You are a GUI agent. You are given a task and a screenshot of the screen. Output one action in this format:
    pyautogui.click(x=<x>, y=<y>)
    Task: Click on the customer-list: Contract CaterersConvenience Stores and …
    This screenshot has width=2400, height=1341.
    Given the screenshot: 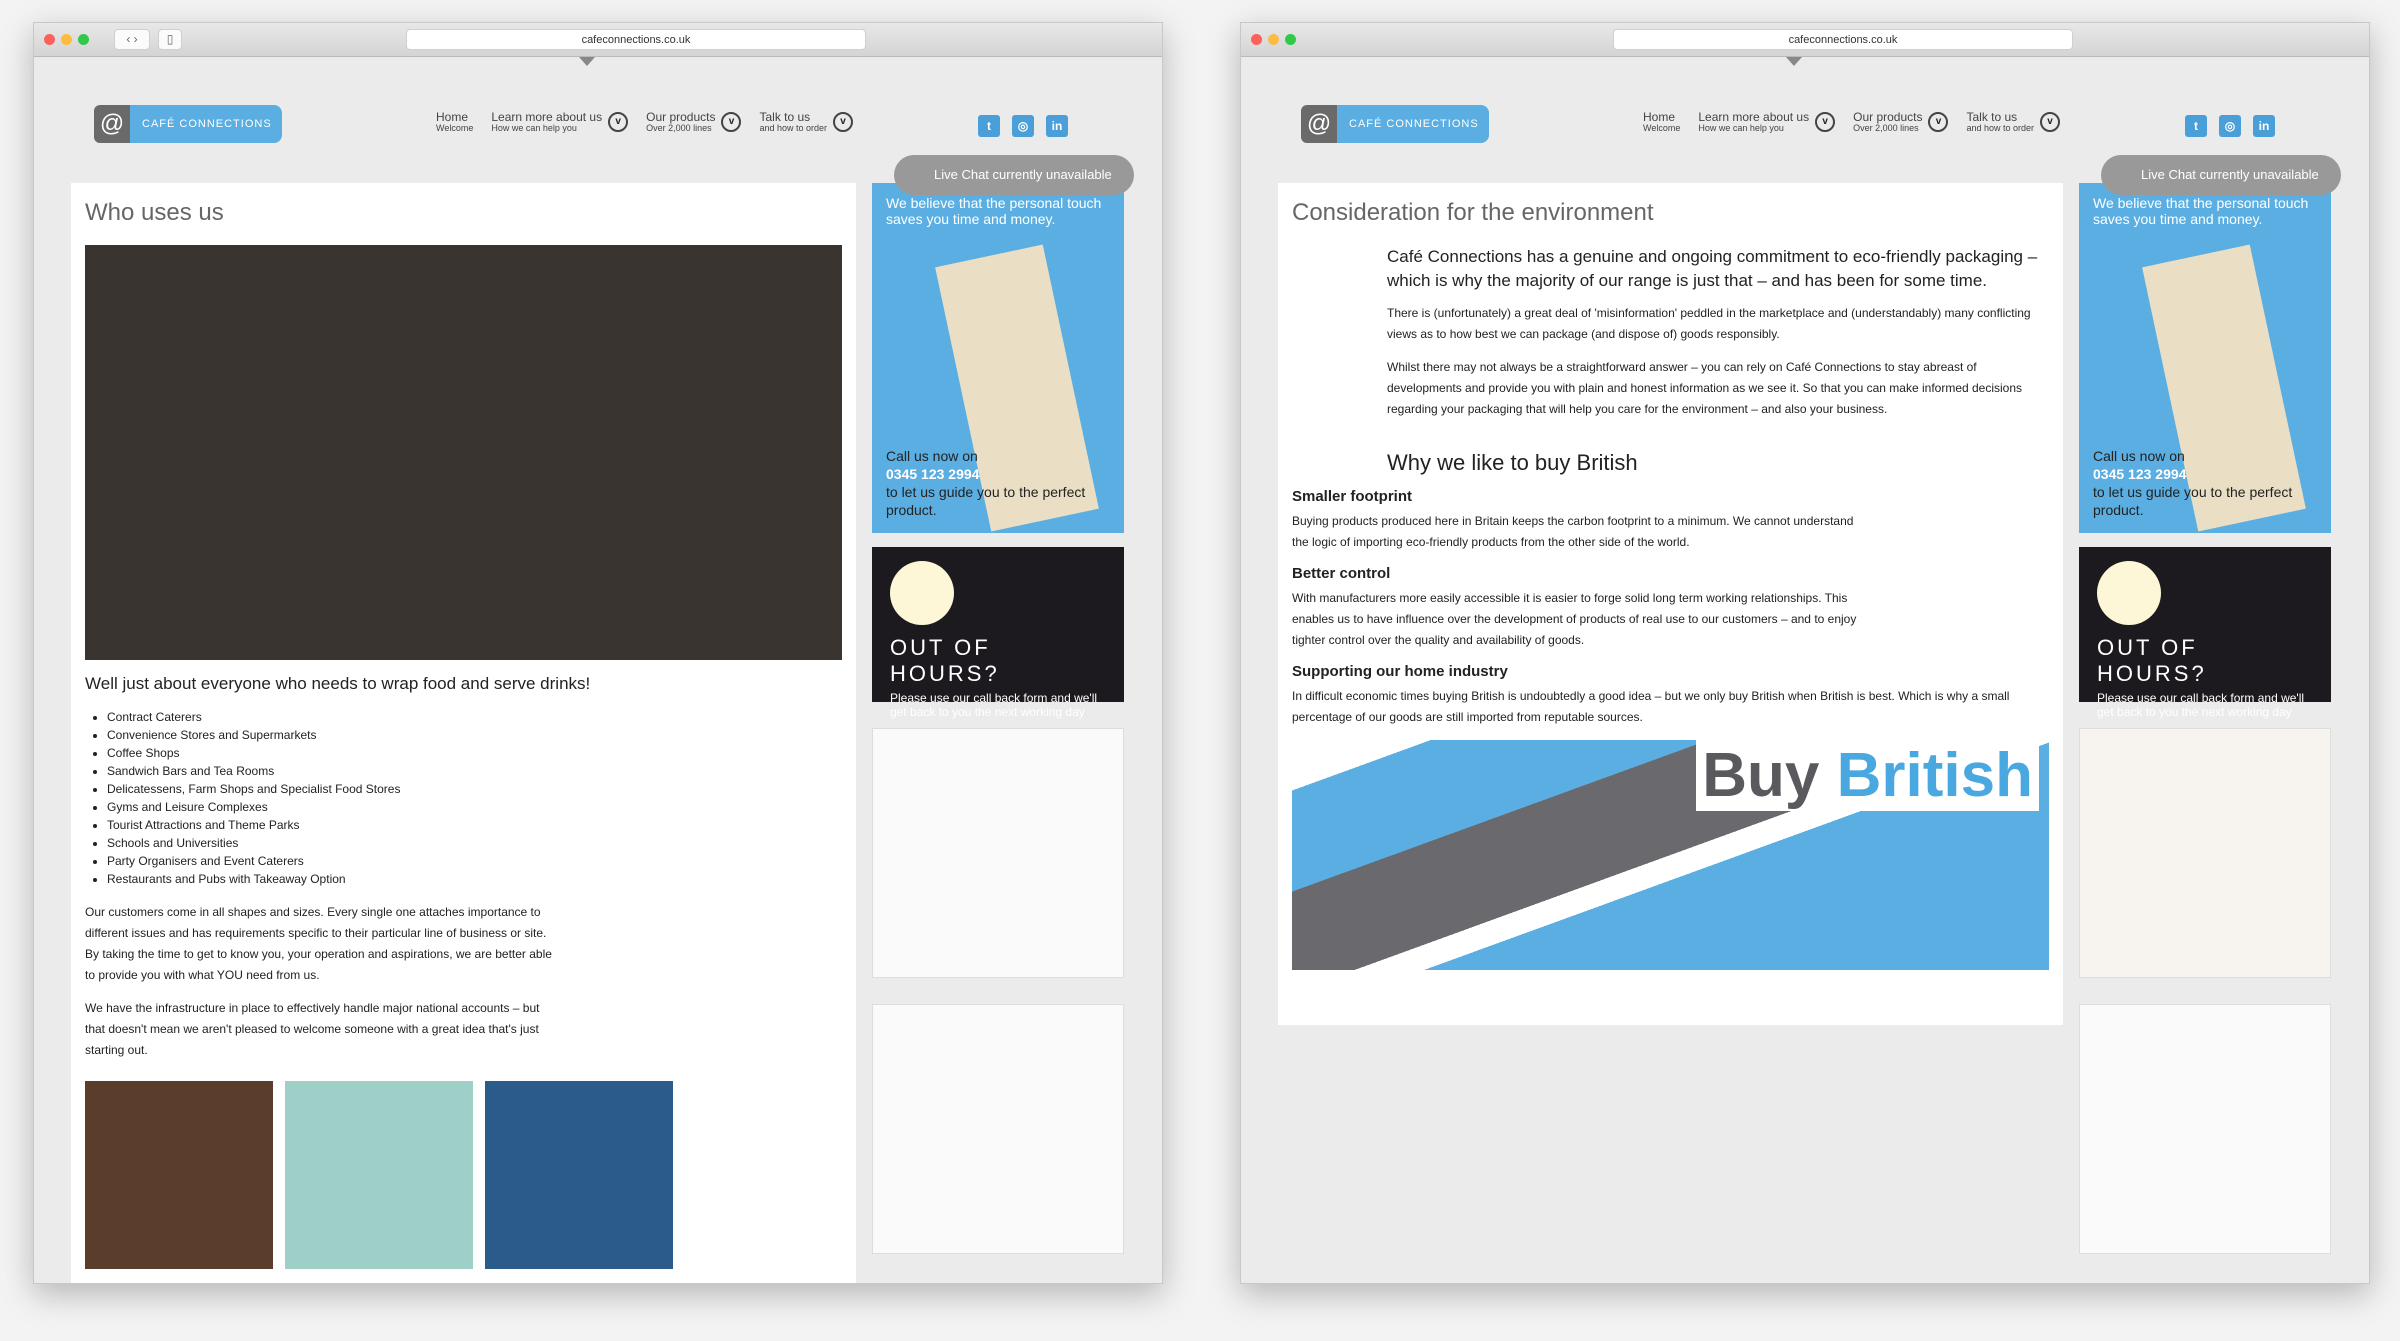 What is the action you would take?
    pyautogui.click(x=474, y=798)
    